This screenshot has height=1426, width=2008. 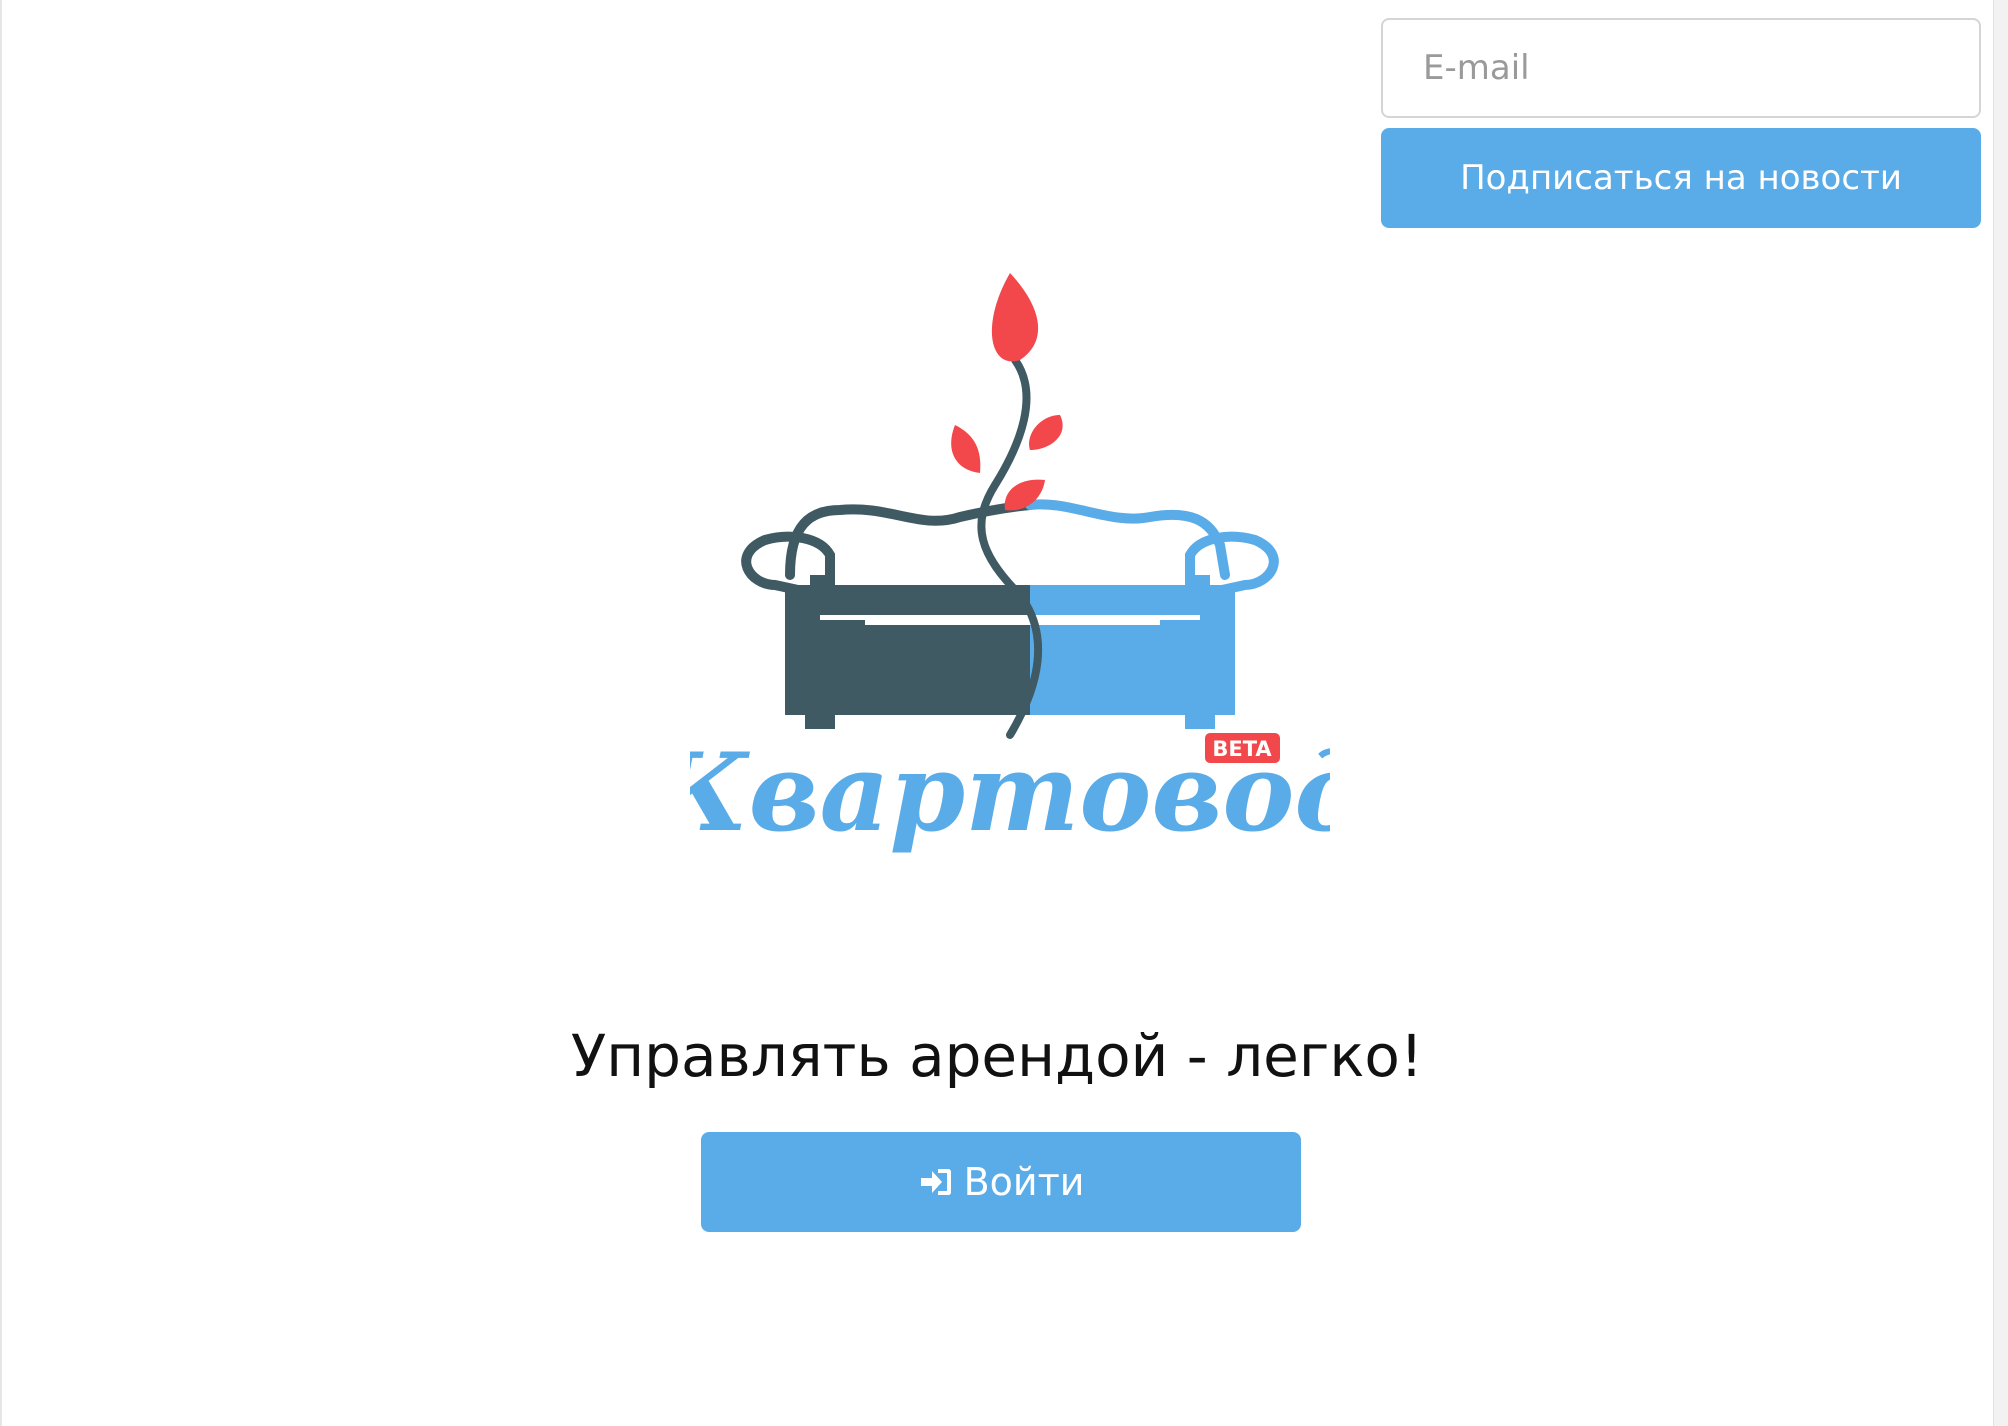 I want to click on login-button: Войти, so click(x=1001, y=1182).